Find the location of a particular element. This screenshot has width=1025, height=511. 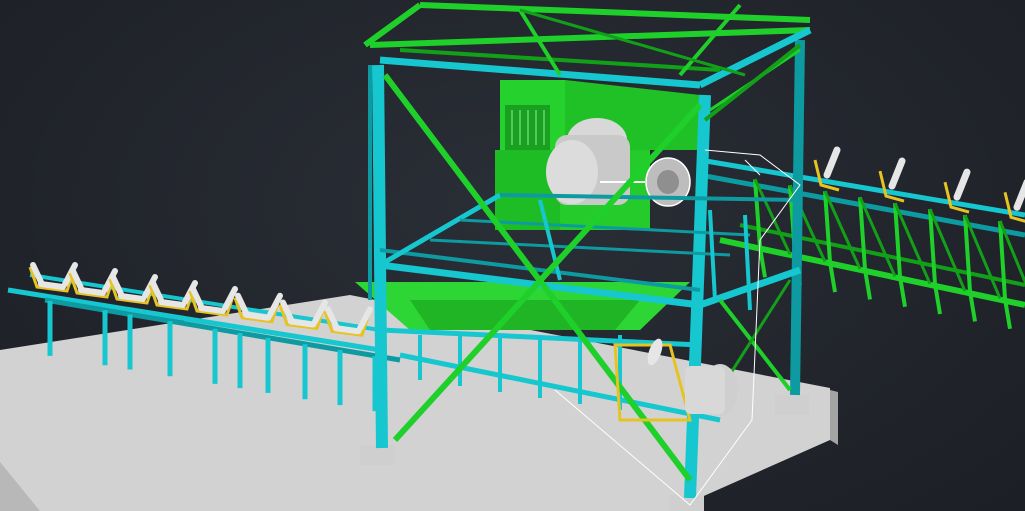

column-front-left is located at coordinates (380, 256).